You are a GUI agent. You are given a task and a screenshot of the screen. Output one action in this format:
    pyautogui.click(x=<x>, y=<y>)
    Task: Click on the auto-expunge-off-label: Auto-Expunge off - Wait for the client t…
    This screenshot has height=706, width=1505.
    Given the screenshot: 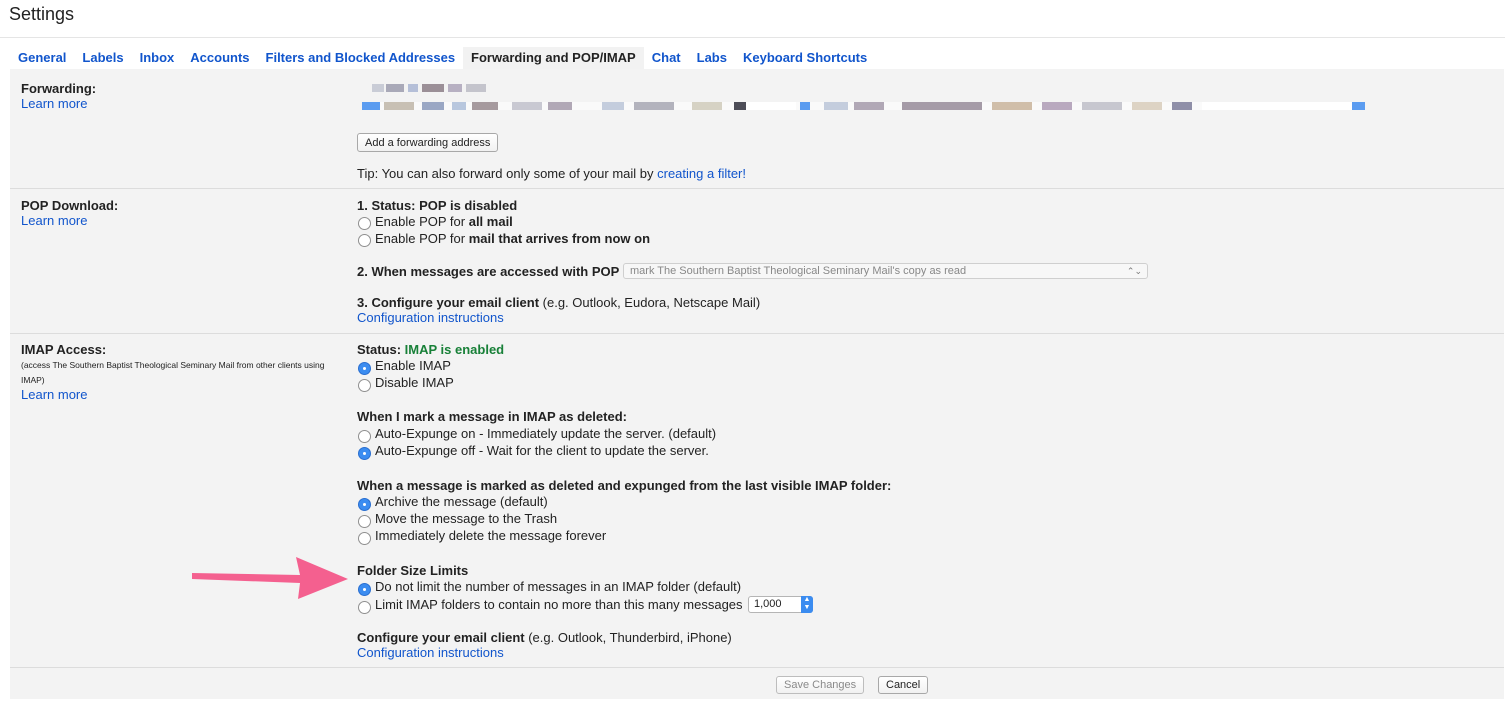 What is the action you would take?
    pyautogui.click(x=542, y=450)
    